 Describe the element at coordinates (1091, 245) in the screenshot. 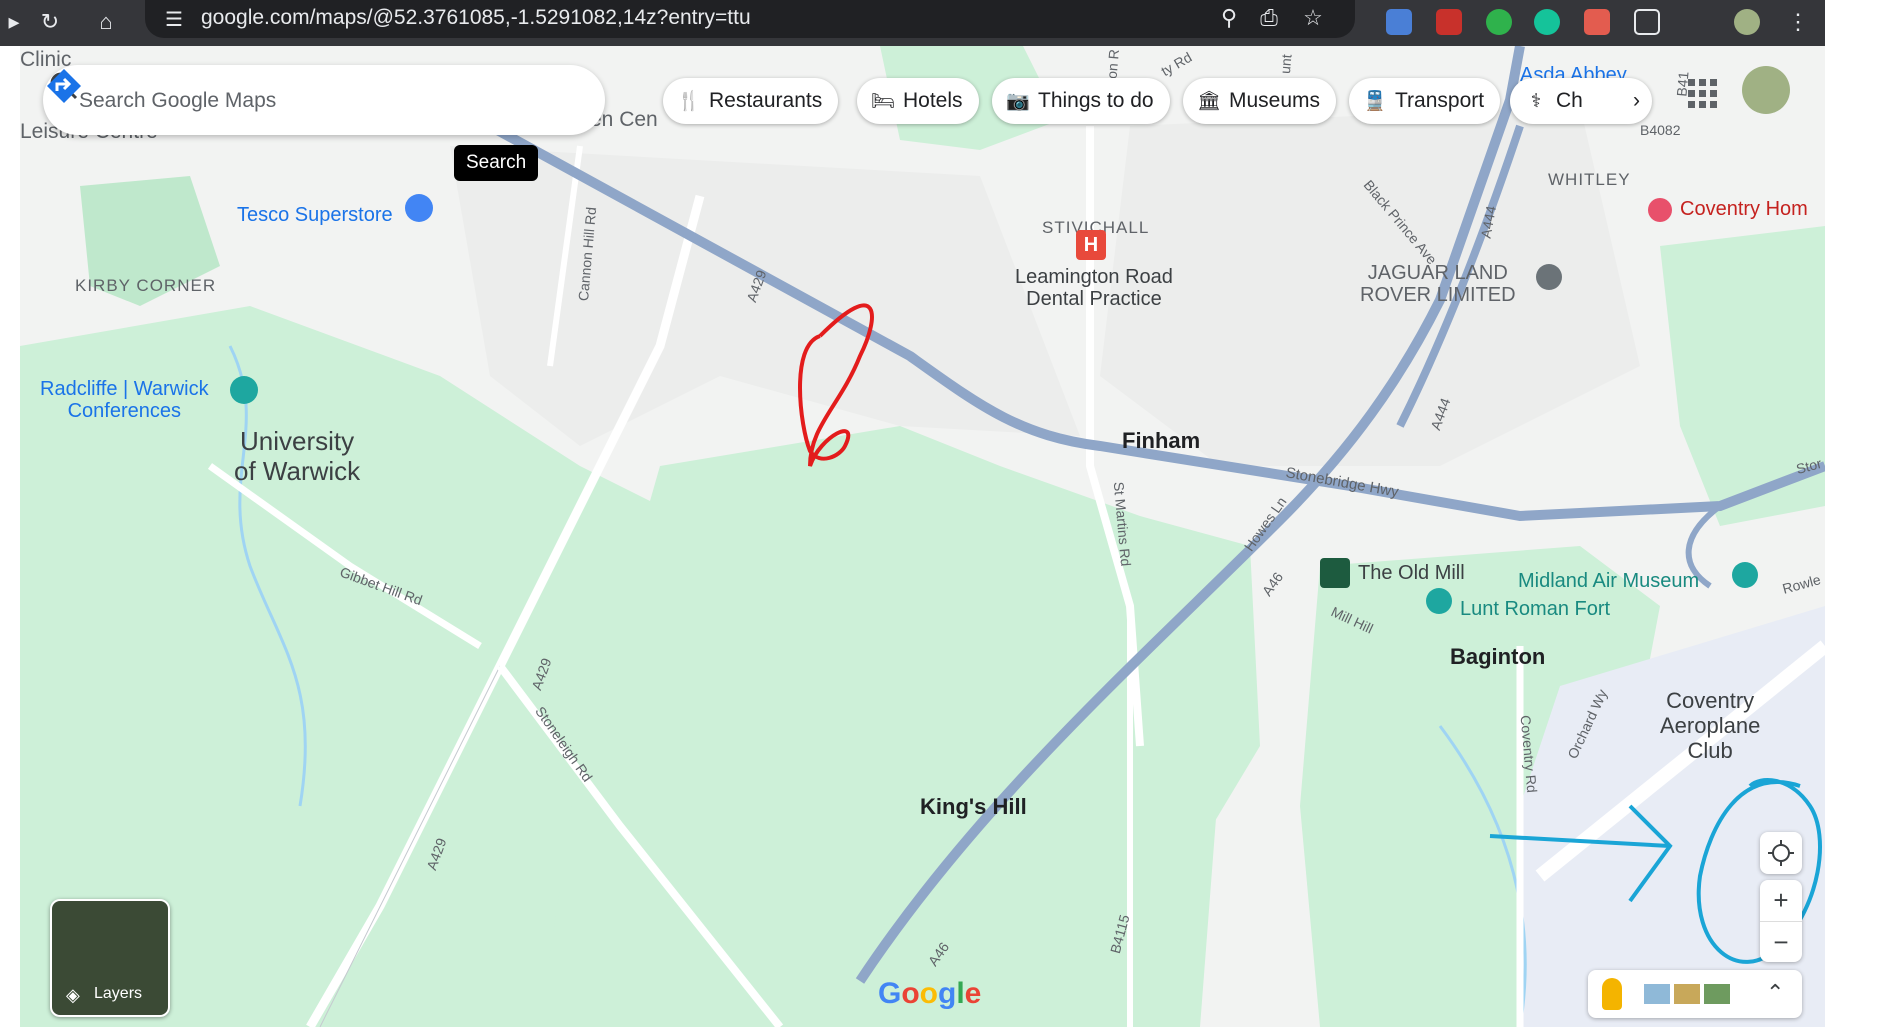

I see `hospital-icon: H` at that location.